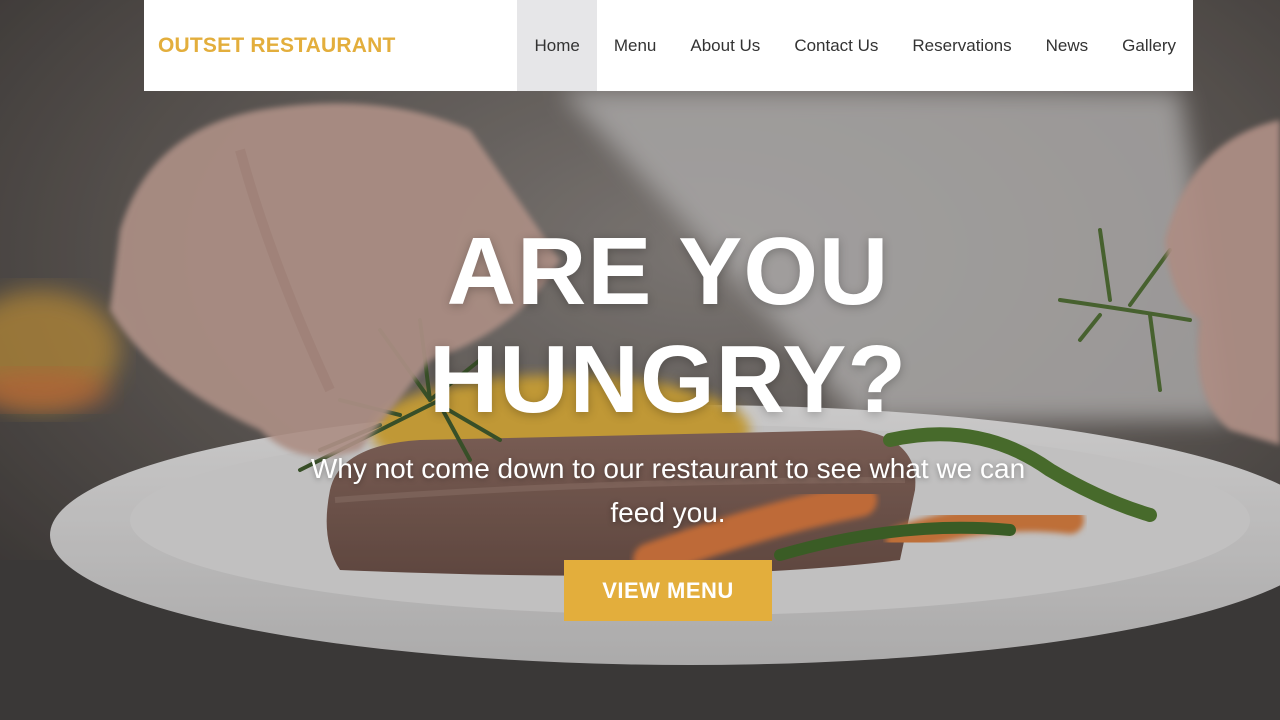 This screenshot has height=720, width=1280. I want to click on nav-item-contact-us: Contact Us, so click(836, 45).